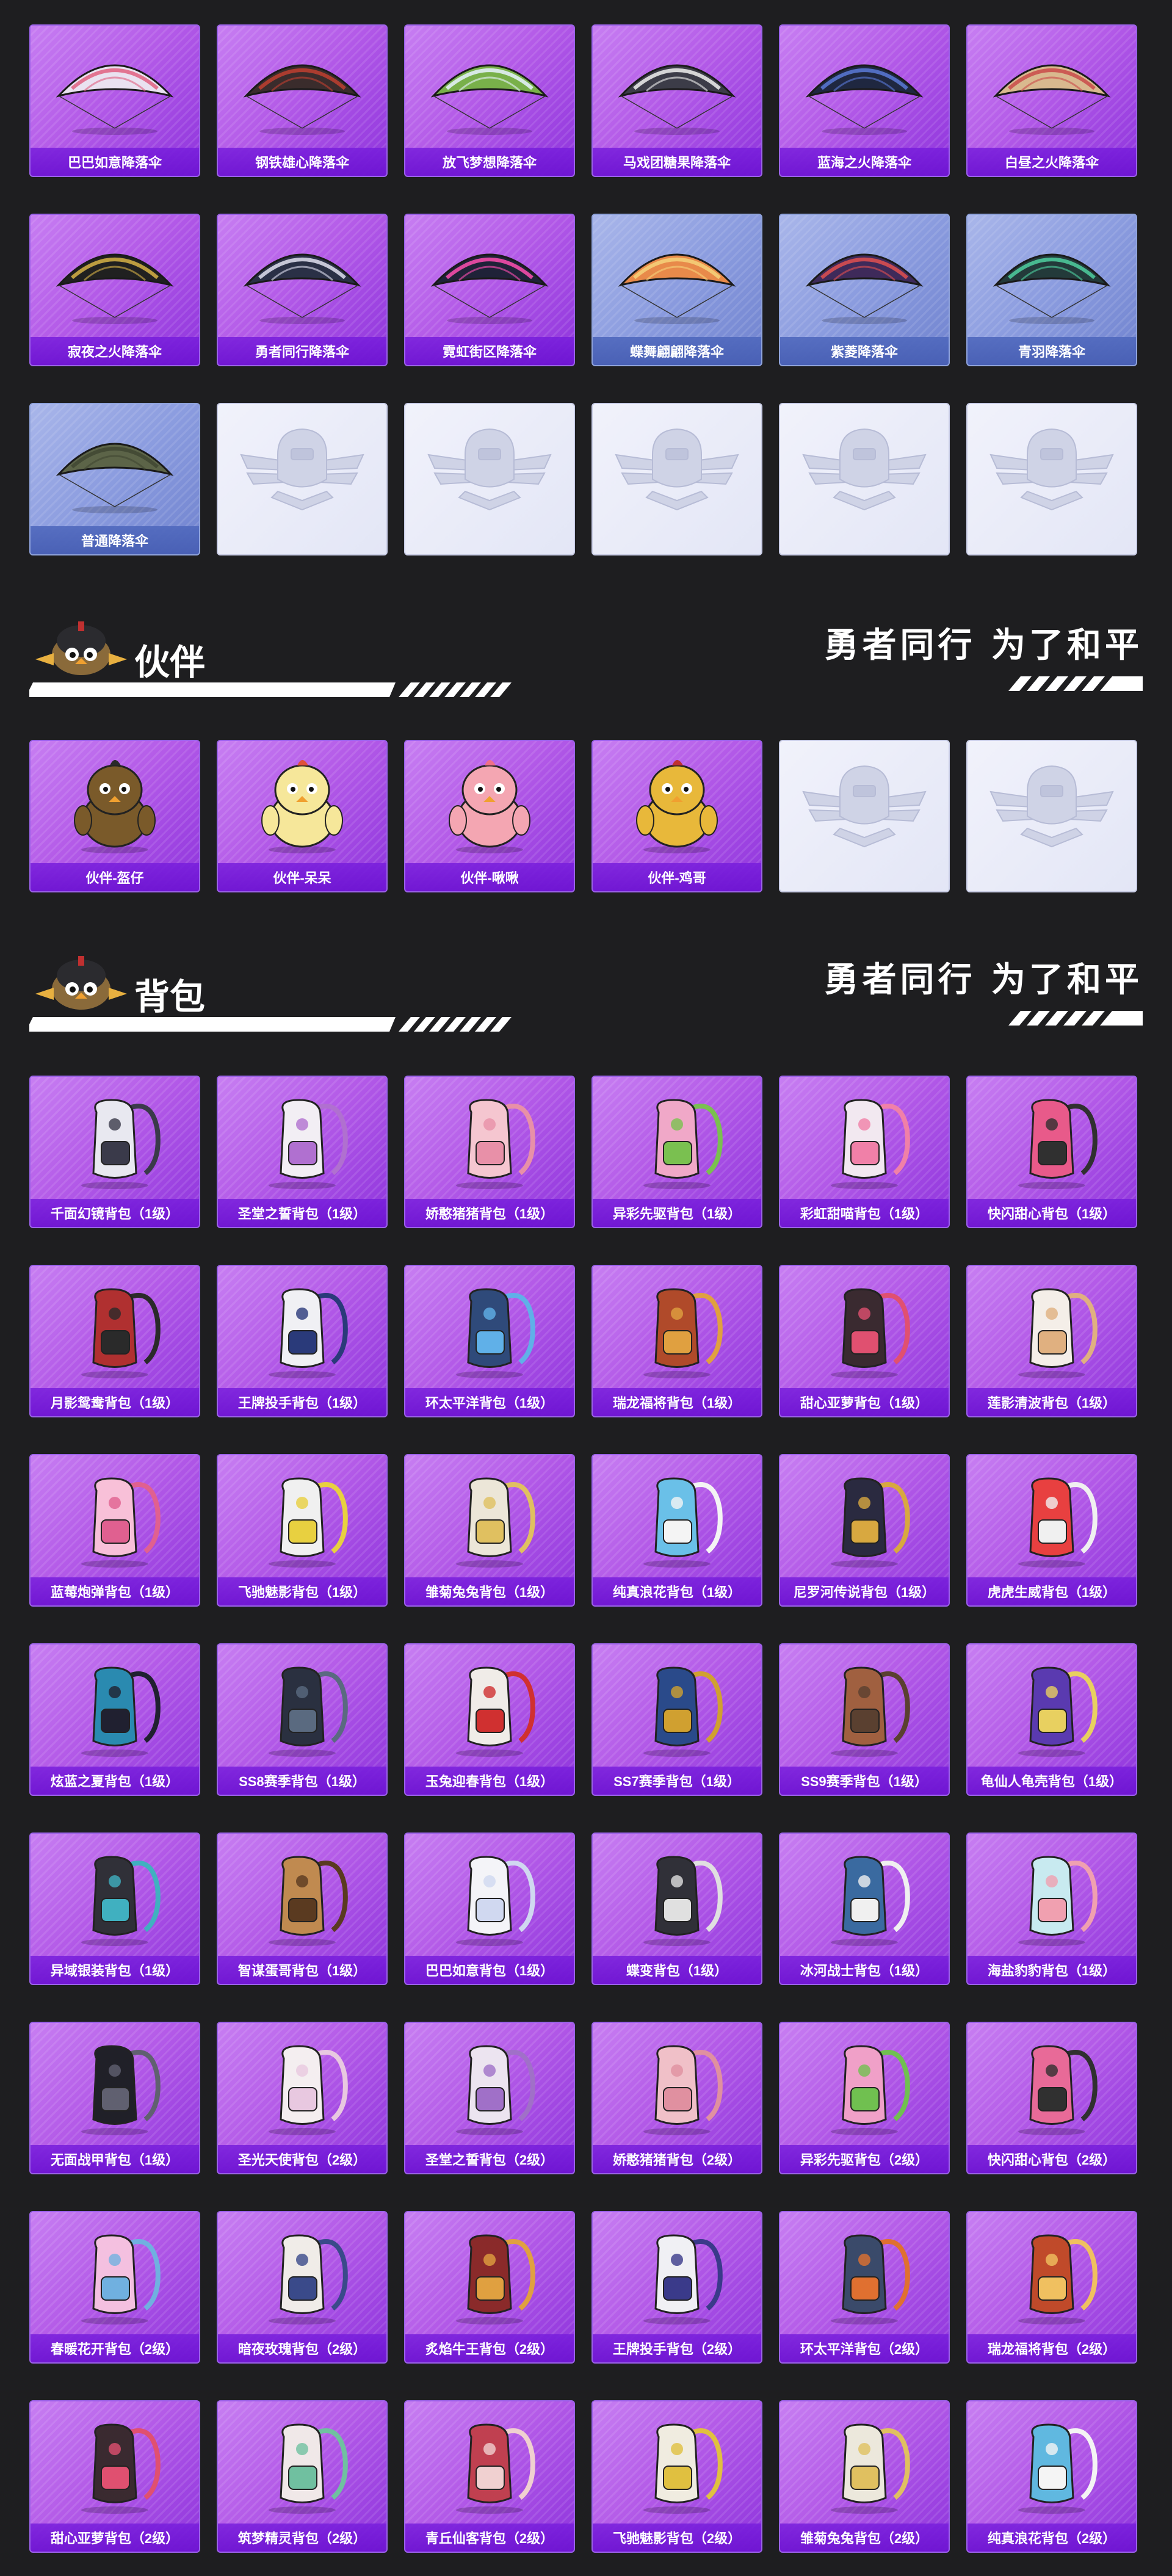 The image size is (1172, 2576). Describe the element at coordinates (677, 1781) in the screenshot. I see `backpack-label: SS7赛季背包（1级）` at that location.